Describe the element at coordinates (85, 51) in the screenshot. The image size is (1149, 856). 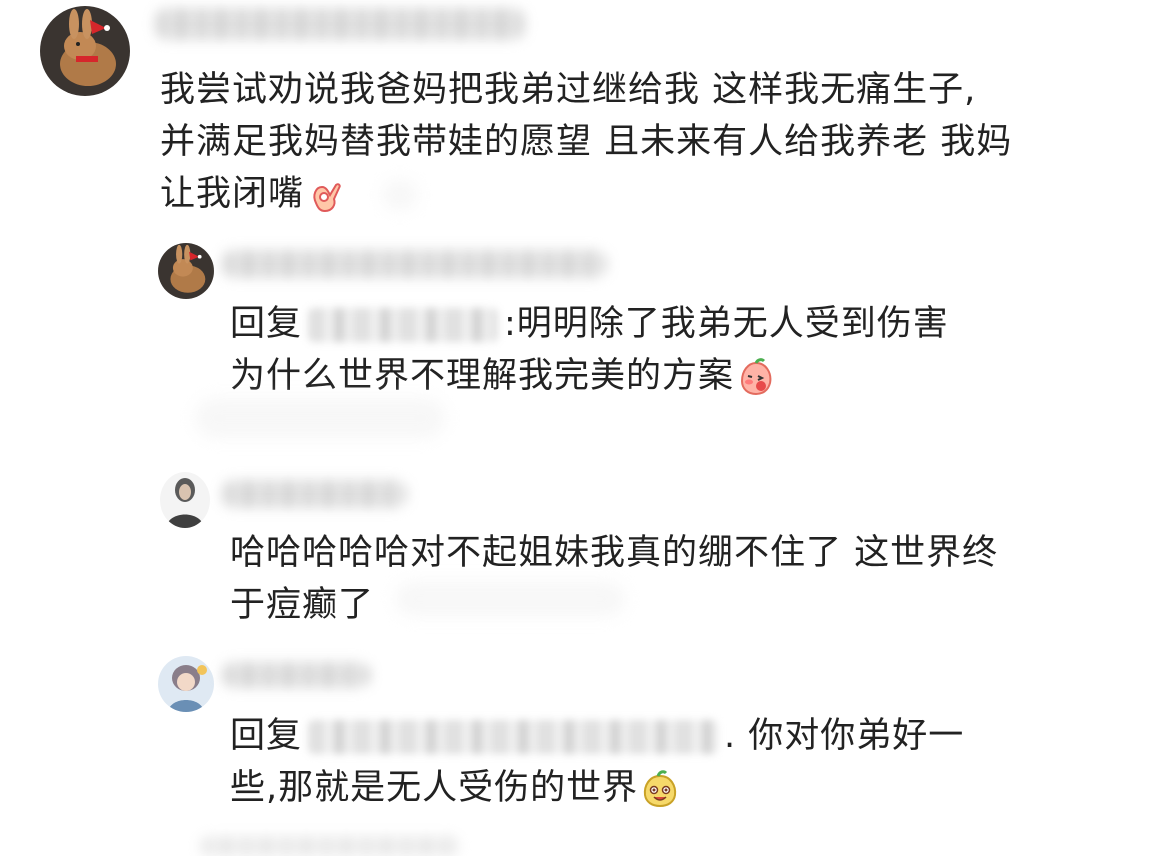
I see `avatar-rabbit` at that location.